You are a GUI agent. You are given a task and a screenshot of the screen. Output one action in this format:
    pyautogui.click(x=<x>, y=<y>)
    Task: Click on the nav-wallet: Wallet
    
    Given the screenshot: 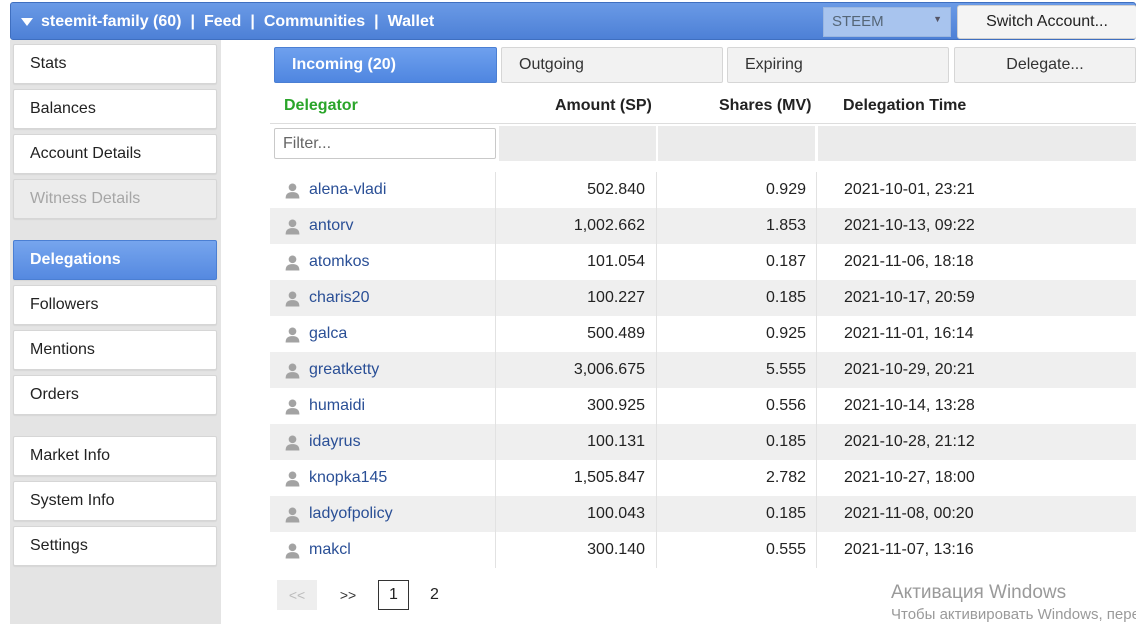 What is the action you would take?
    pyautogui.click(x=411, y=22)
    